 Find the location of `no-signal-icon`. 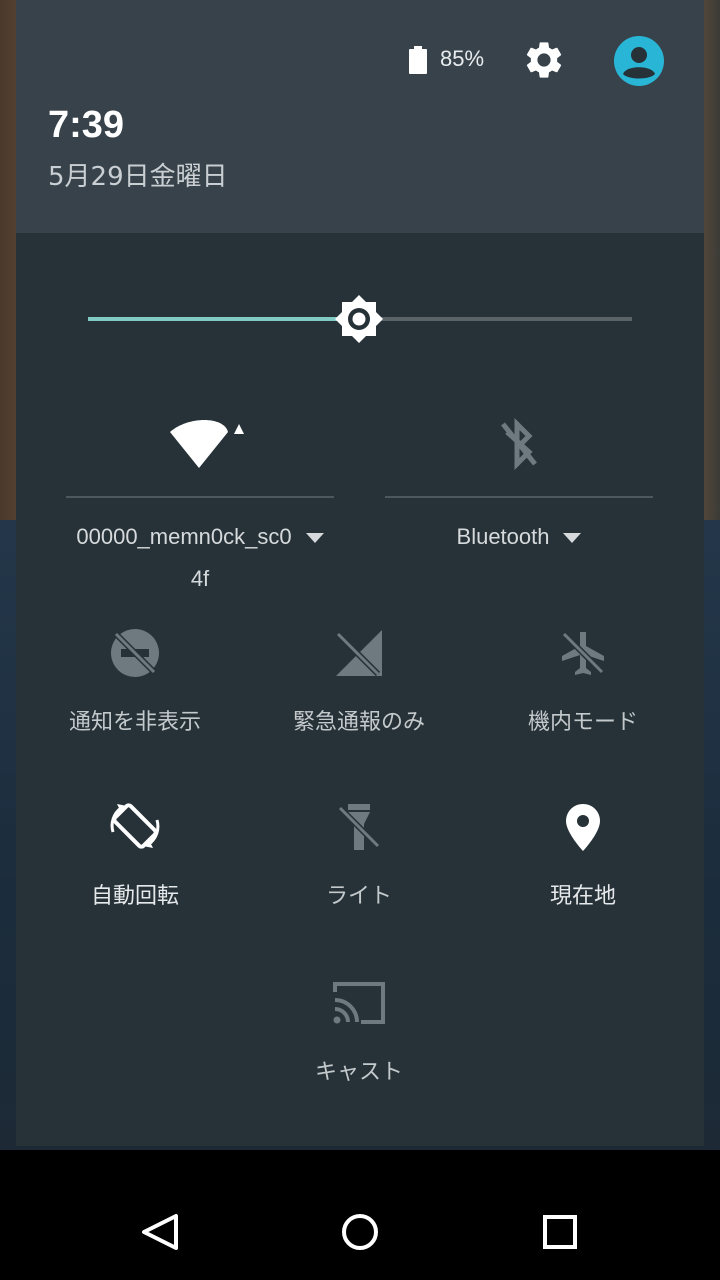

no-signal-icon is located at coordinates (358, 653).